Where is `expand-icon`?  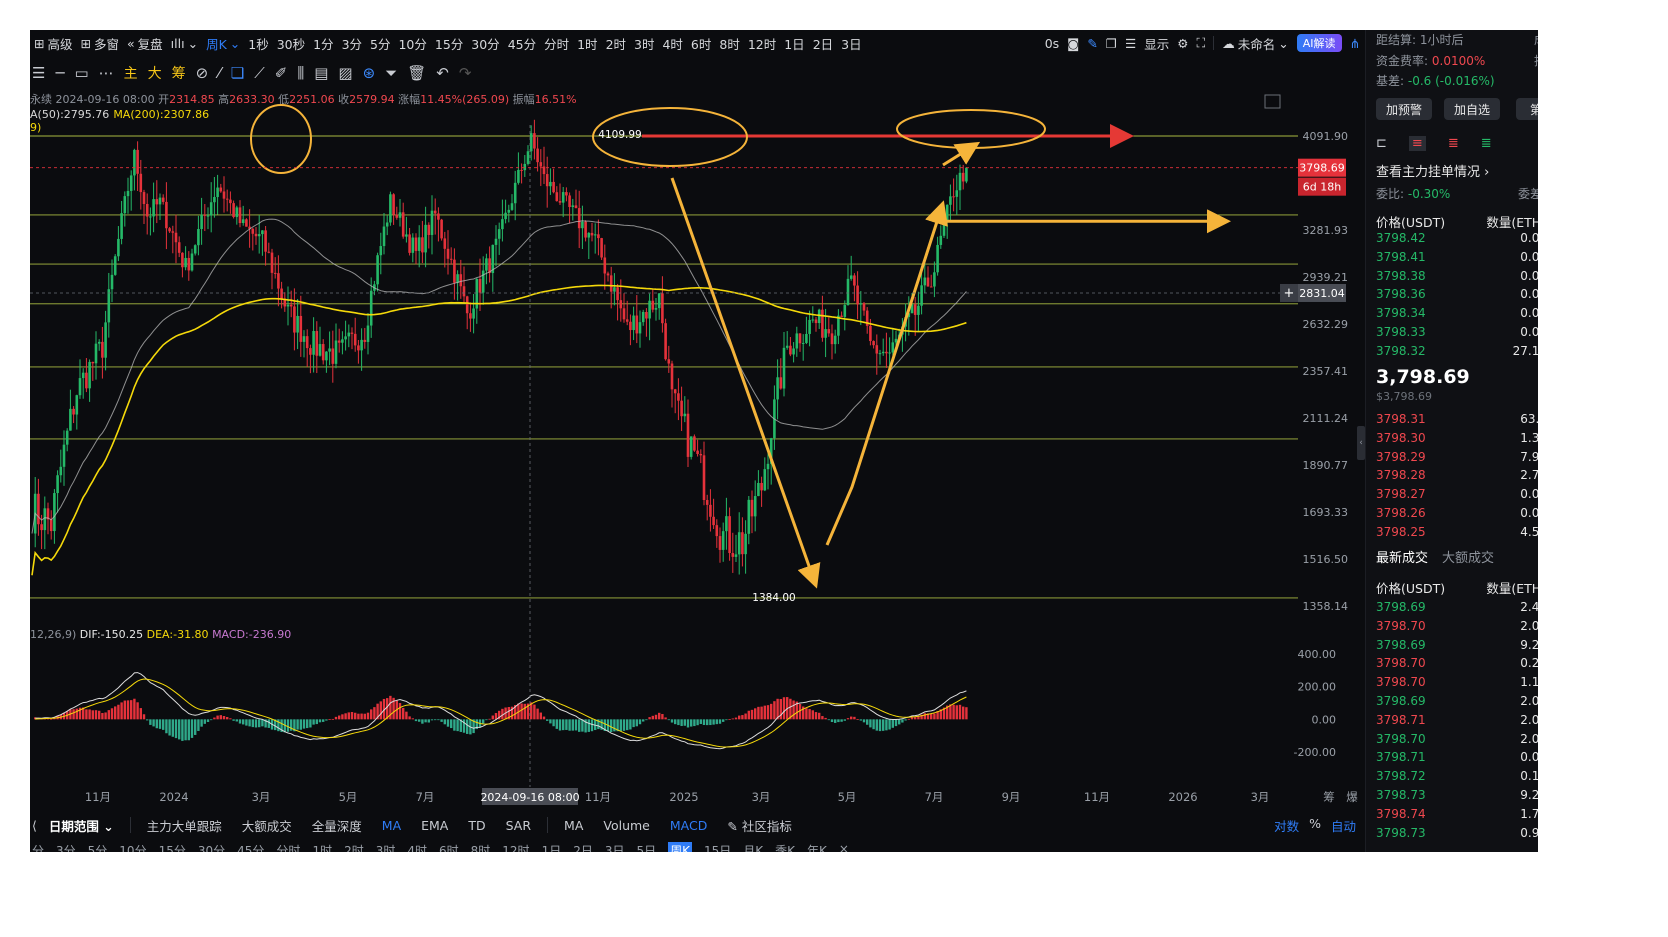 expand-icon is located at coordinates (1272, 101).